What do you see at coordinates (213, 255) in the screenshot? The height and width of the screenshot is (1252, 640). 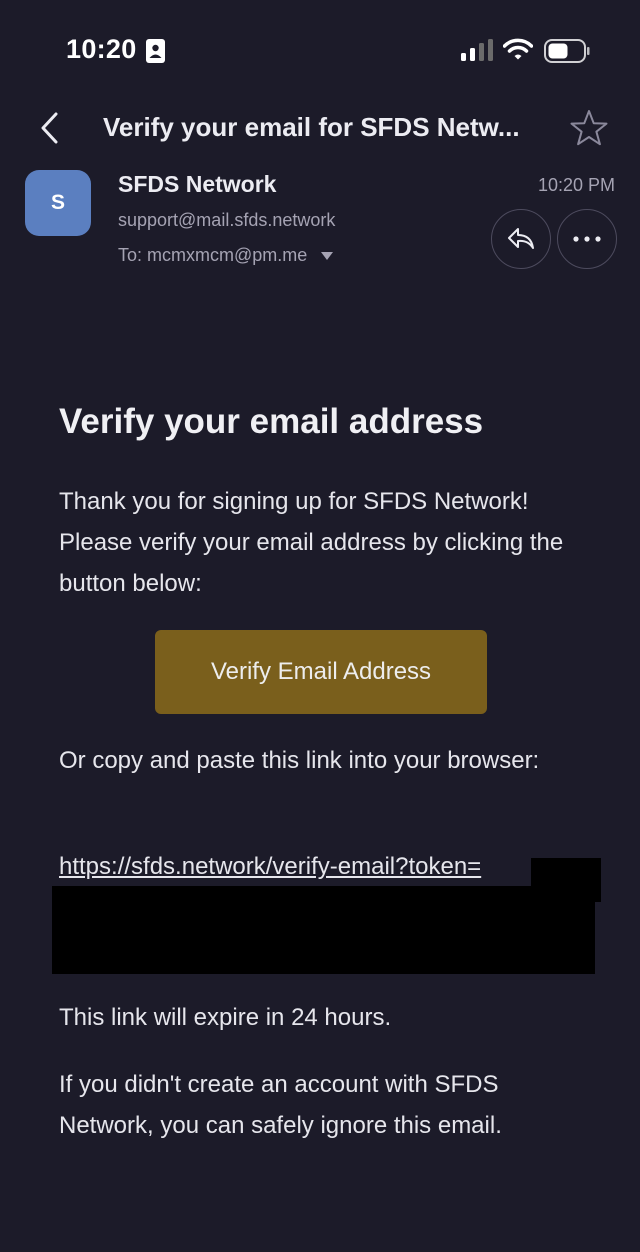 I see `recipient-text: To: mcmxmcm@pm.me` at bounding box center [213, 255].